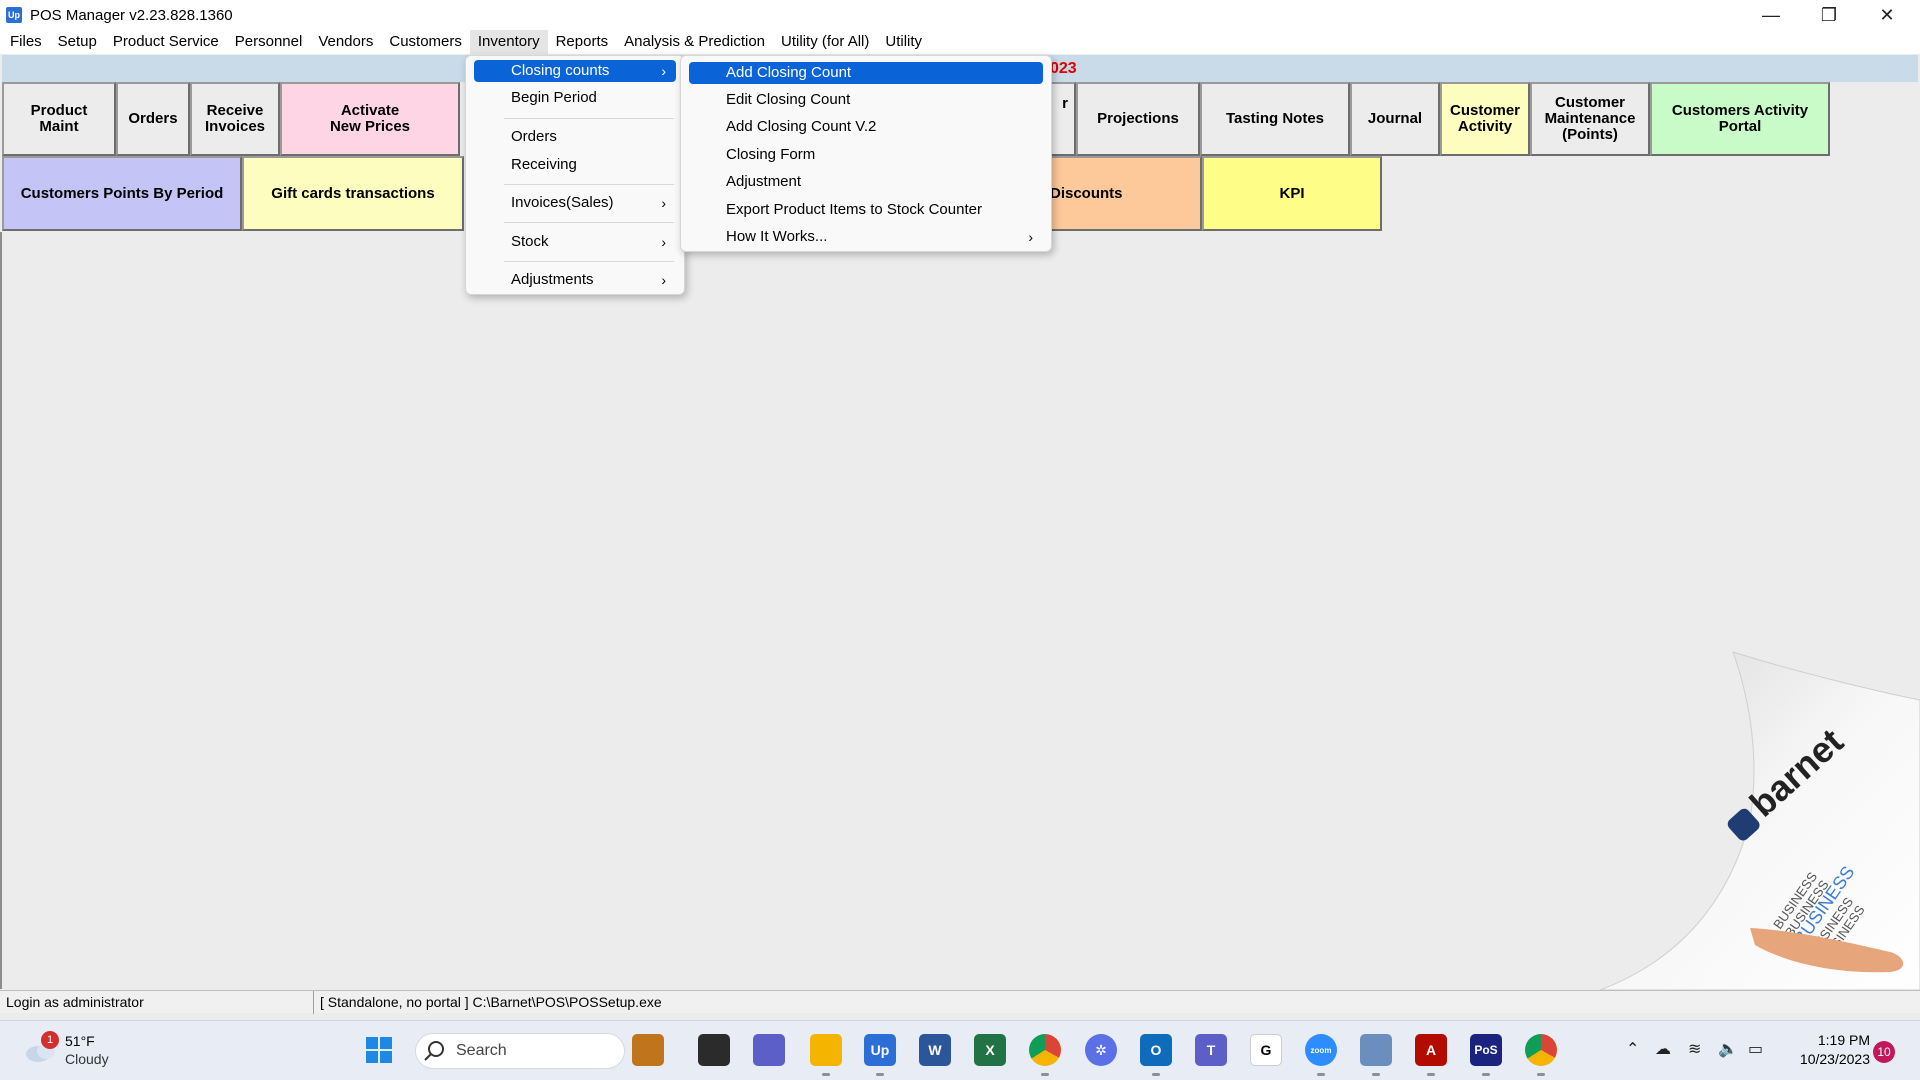 Image resolution: width=1920 pixels, height=1080 pixels. I want to click on menu-item-closing-form: Closing Form, so click(866, 155).